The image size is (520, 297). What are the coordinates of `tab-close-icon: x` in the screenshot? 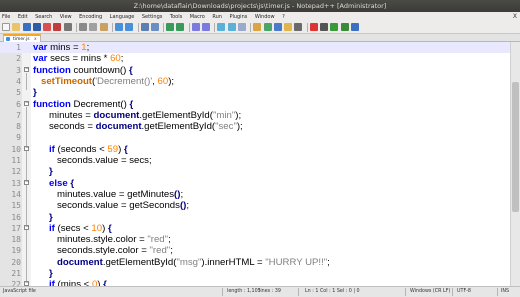 It's located at (35, 38).